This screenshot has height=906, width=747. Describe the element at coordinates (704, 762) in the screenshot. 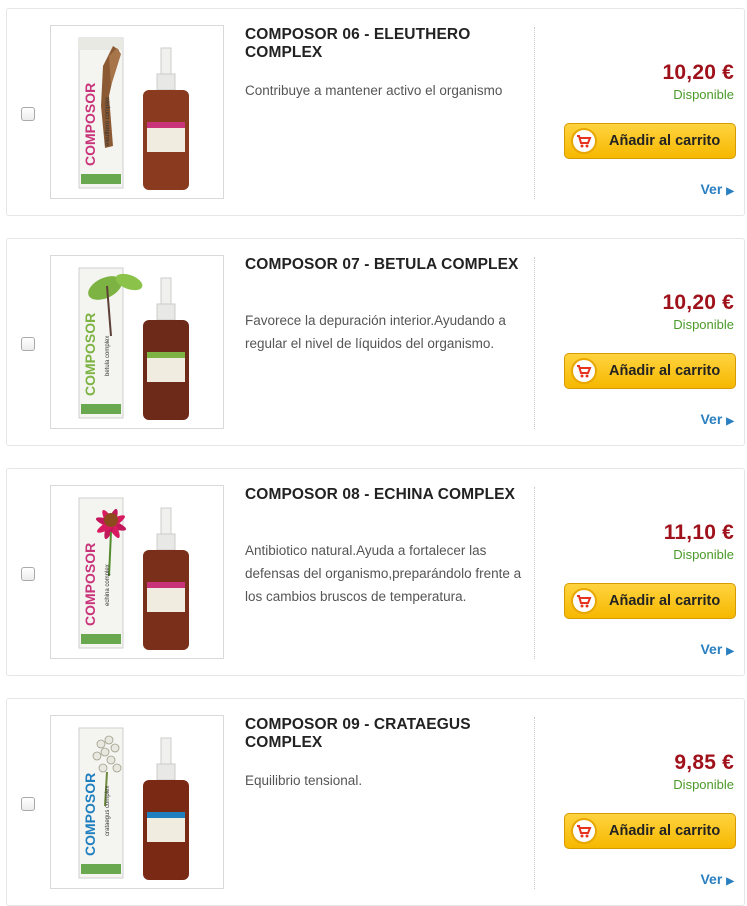

I see `product-price: 9,85 €` at that location.